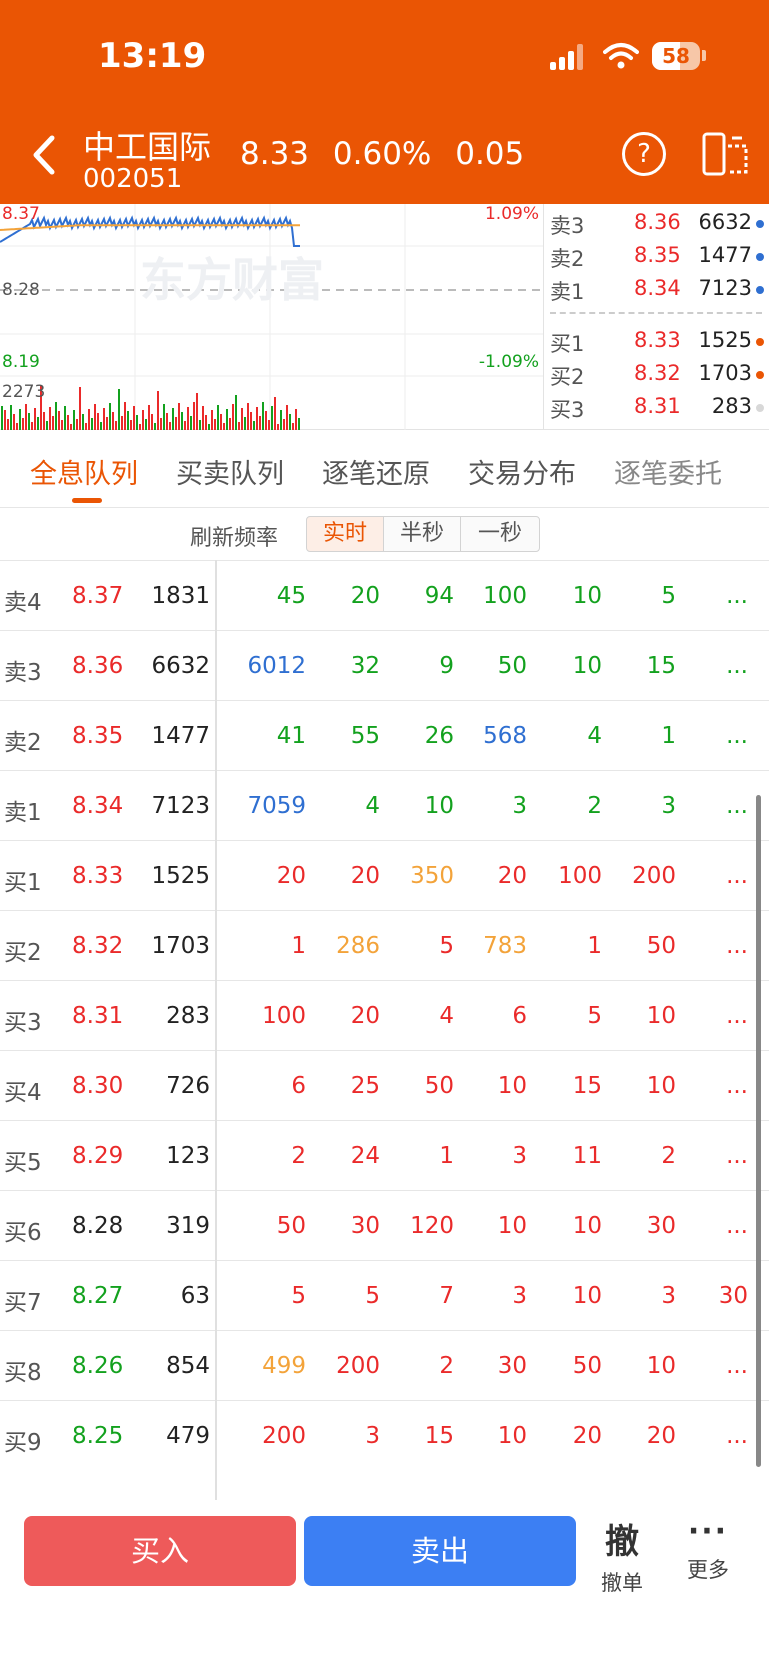  What do you see at coordinates (440, 1551) in the screenshot?
I see `sell-button: 卖出` at bounding box center [440, 1551].